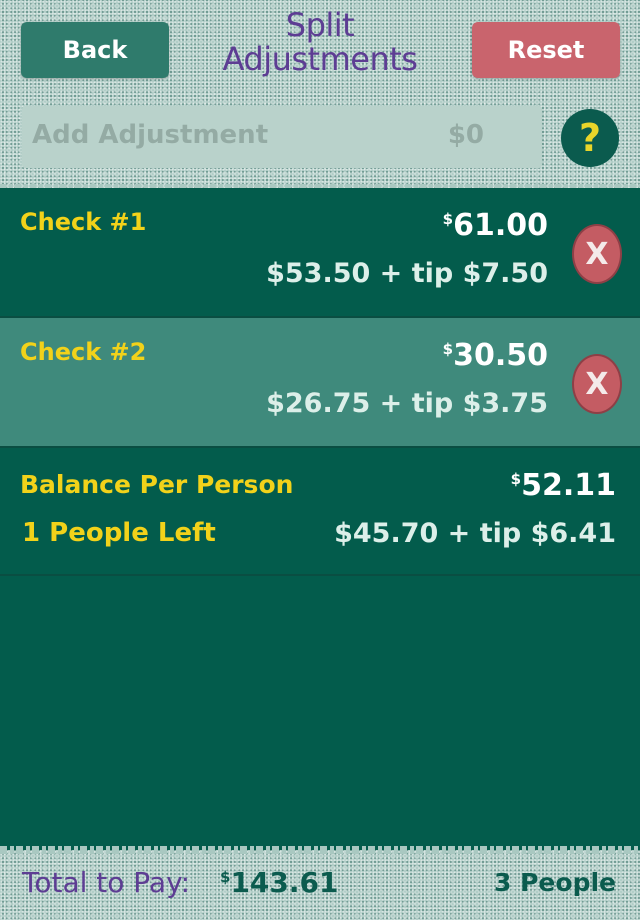 This screenshot has width=640, height=920. What do you see at coordinates (568, 485) in the screenshot?
I see `balance-total-value: 52.11` at bounding box center [568, 485].